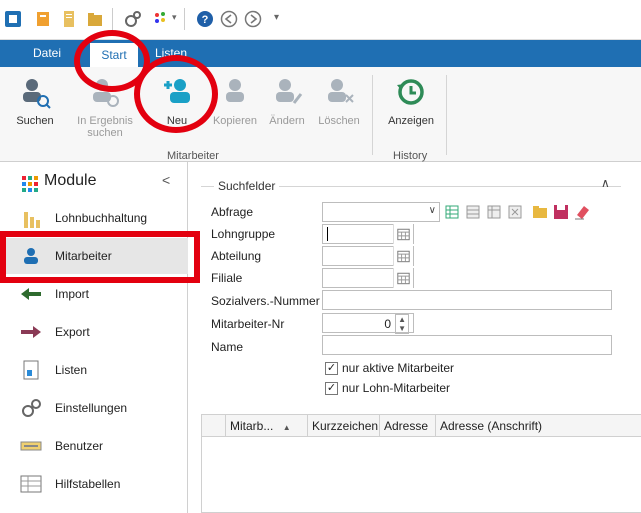 The width and height of the screenshot is (641, 513). Describe the element at coordinates (72, 332) in the screenshot. I see `sidebar-item-label: Export` at that location.